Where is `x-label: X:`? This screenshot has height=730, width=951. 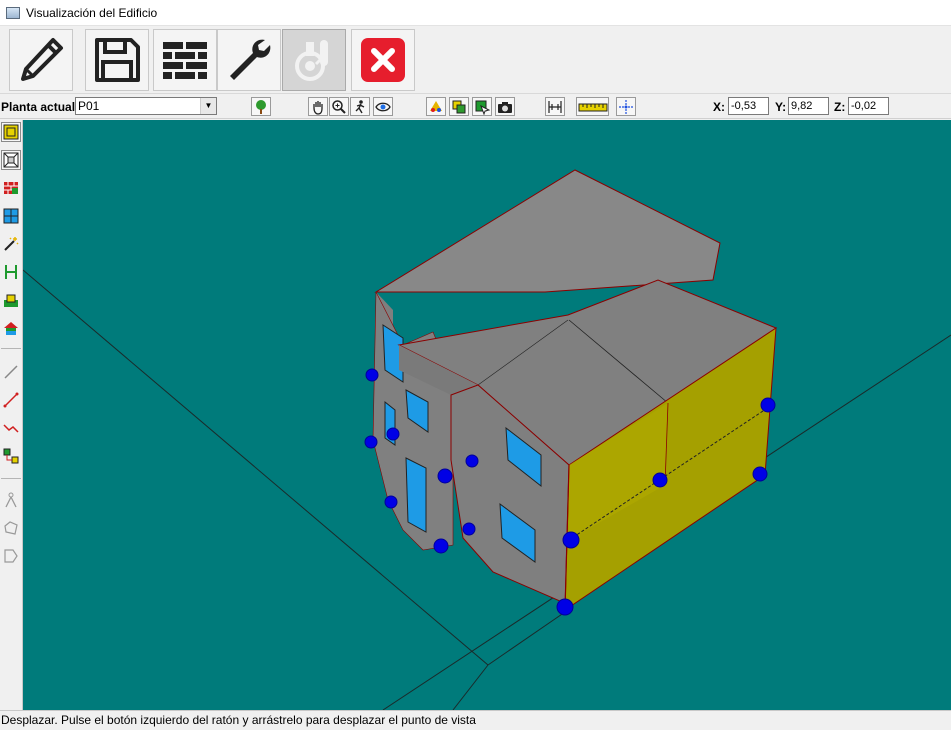
x-label: X: is located at coordinates (719, 107).